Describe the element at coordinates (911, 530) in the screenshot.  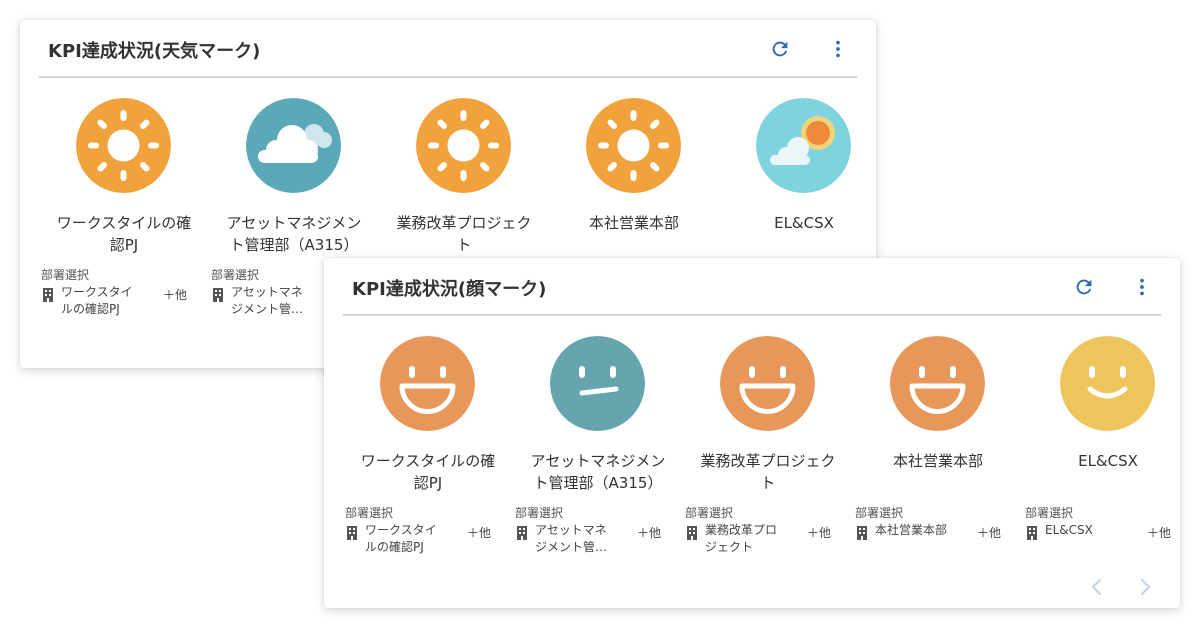
I see `dept-value: 本社営業本部` at that location.